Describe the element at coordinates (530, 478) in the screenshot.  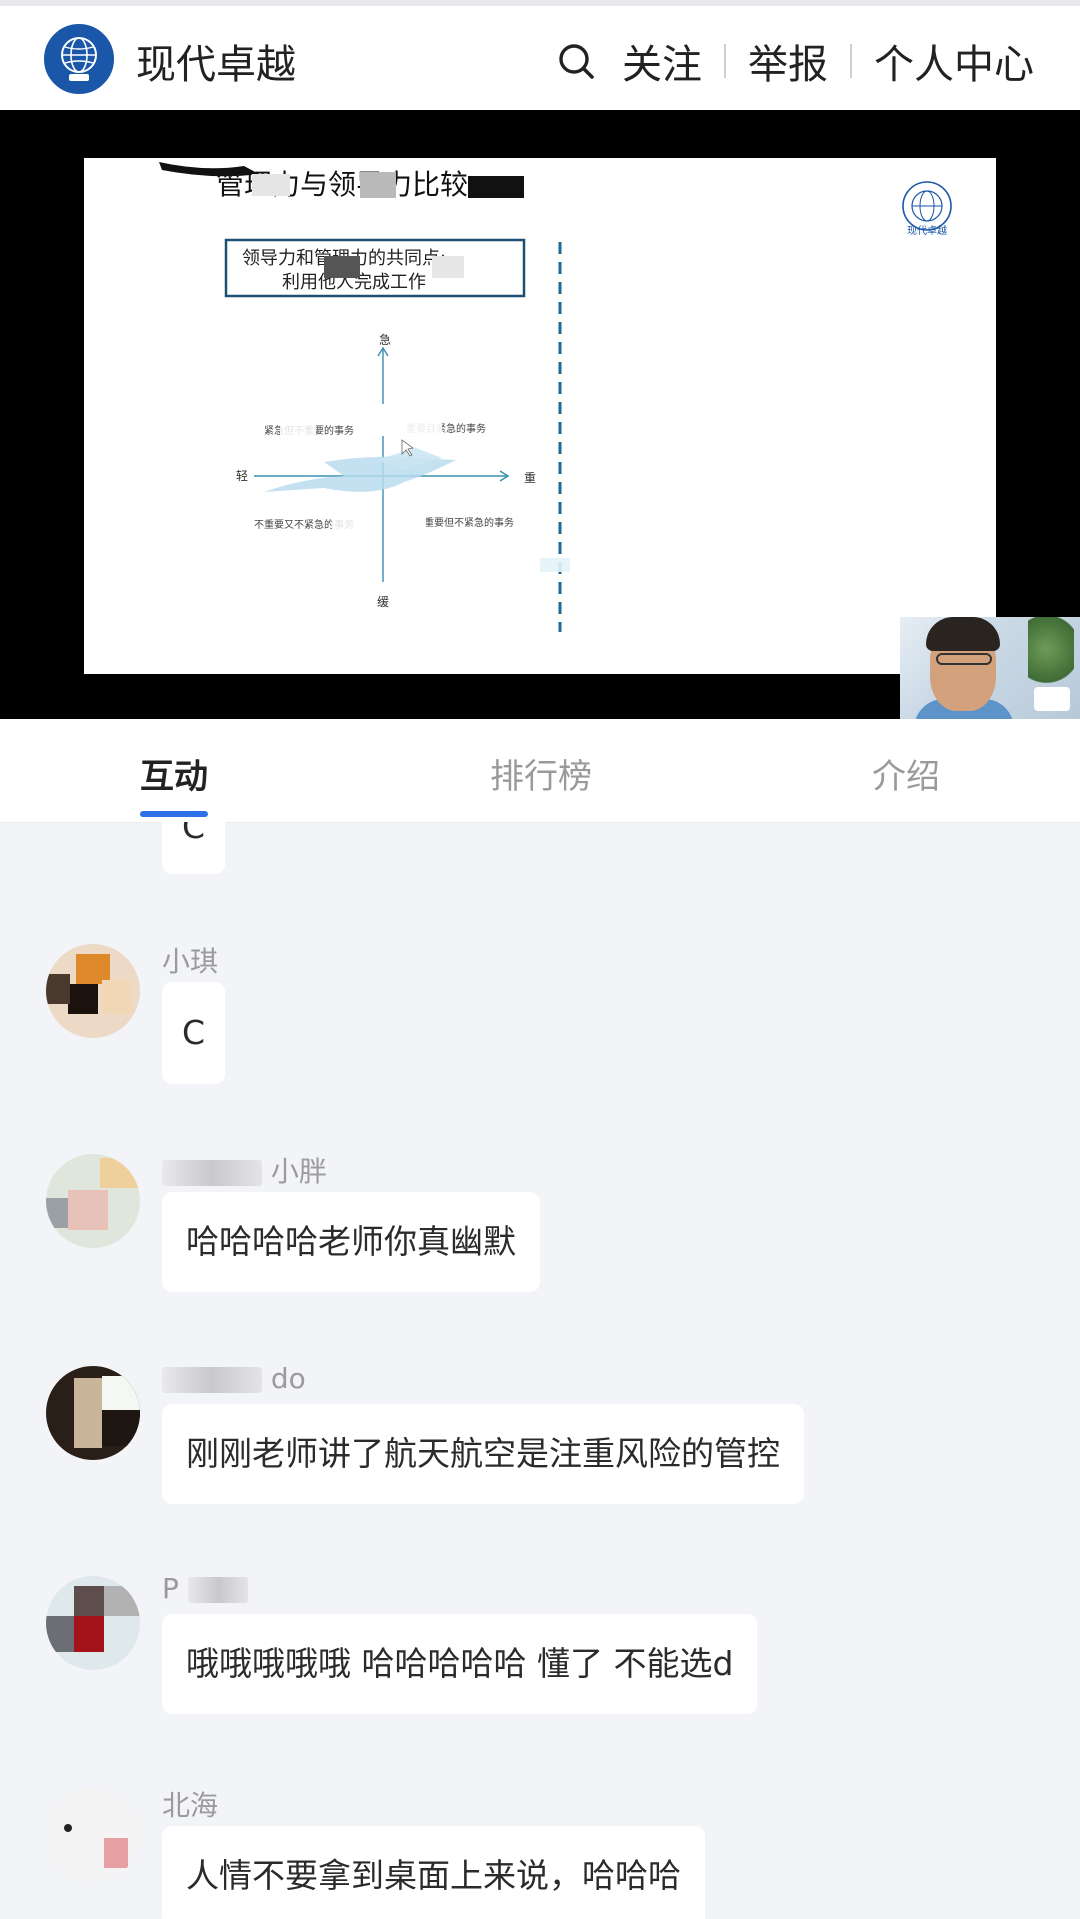
I see `axis-label-right: 重` at that location.